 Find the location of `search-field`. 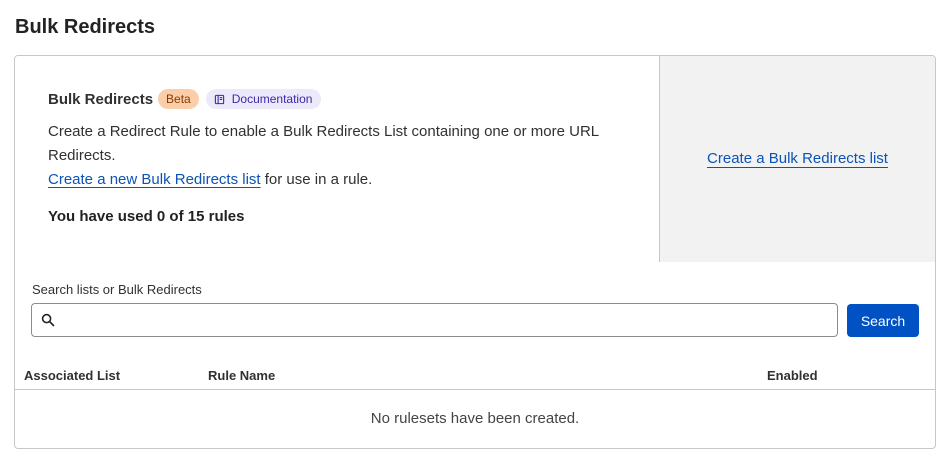

search-field is located at coordinates (434, 320).